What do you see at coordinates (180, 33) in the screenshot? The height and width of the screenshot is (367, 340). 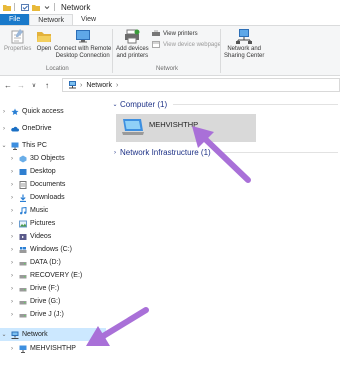 I see `view-printers-label: View printers` at bounding box center [180, 33].